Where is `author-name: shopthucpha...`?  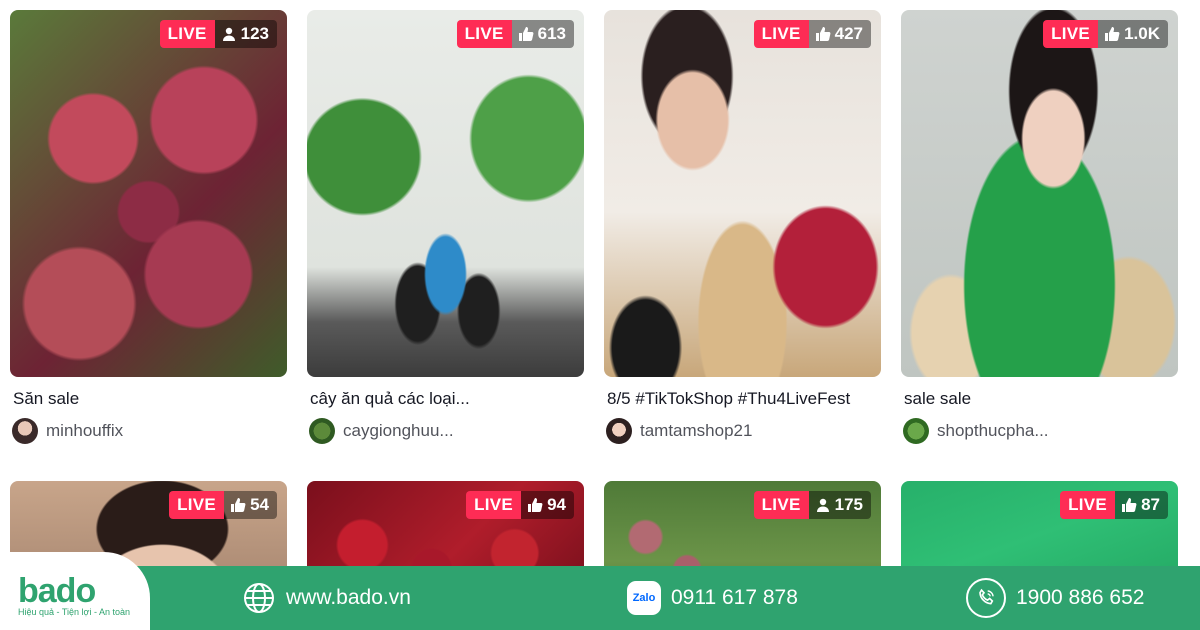
author-name: shopthucpha... is located at coordinates (993, 431).